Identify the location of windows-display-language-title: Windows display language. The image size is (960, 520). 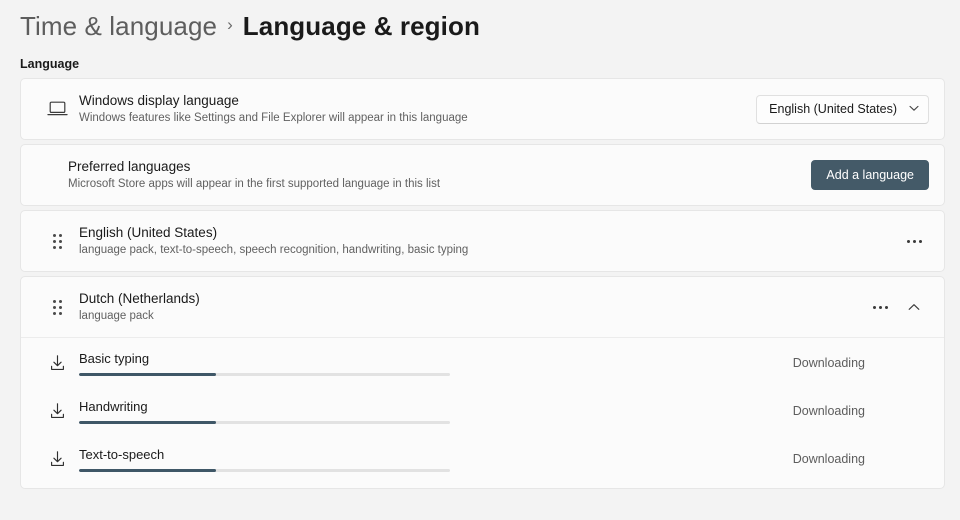
(159, 100).